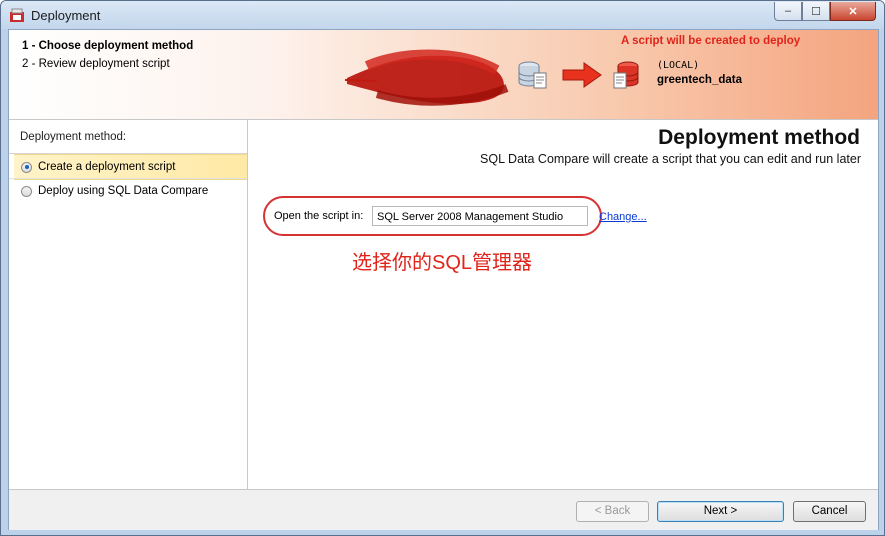 This screenshot has height=536, width=885. Describe the element at coordinates (853, 11) in the screenshot. I see `close-button: ✕` at that location.